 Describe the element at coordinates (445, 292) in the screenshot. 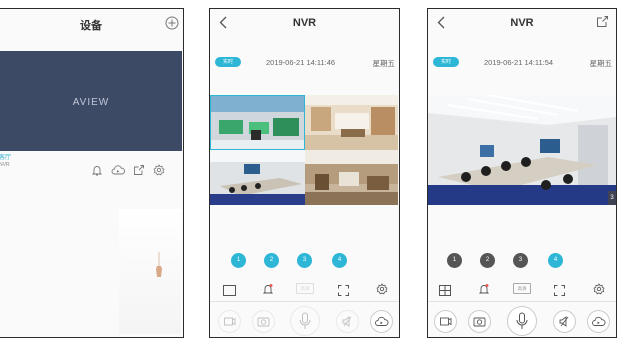

I see `quad-view-icon` at that location.